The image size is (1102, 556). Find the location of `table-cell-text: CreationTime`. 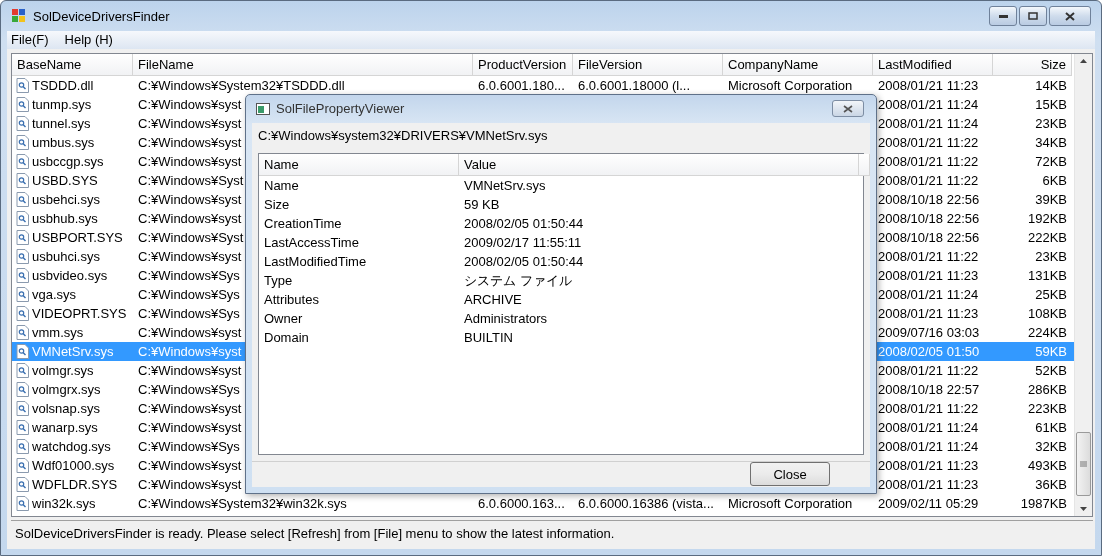

table-cell-text: CreationTime is located at coordinates (303, 223).